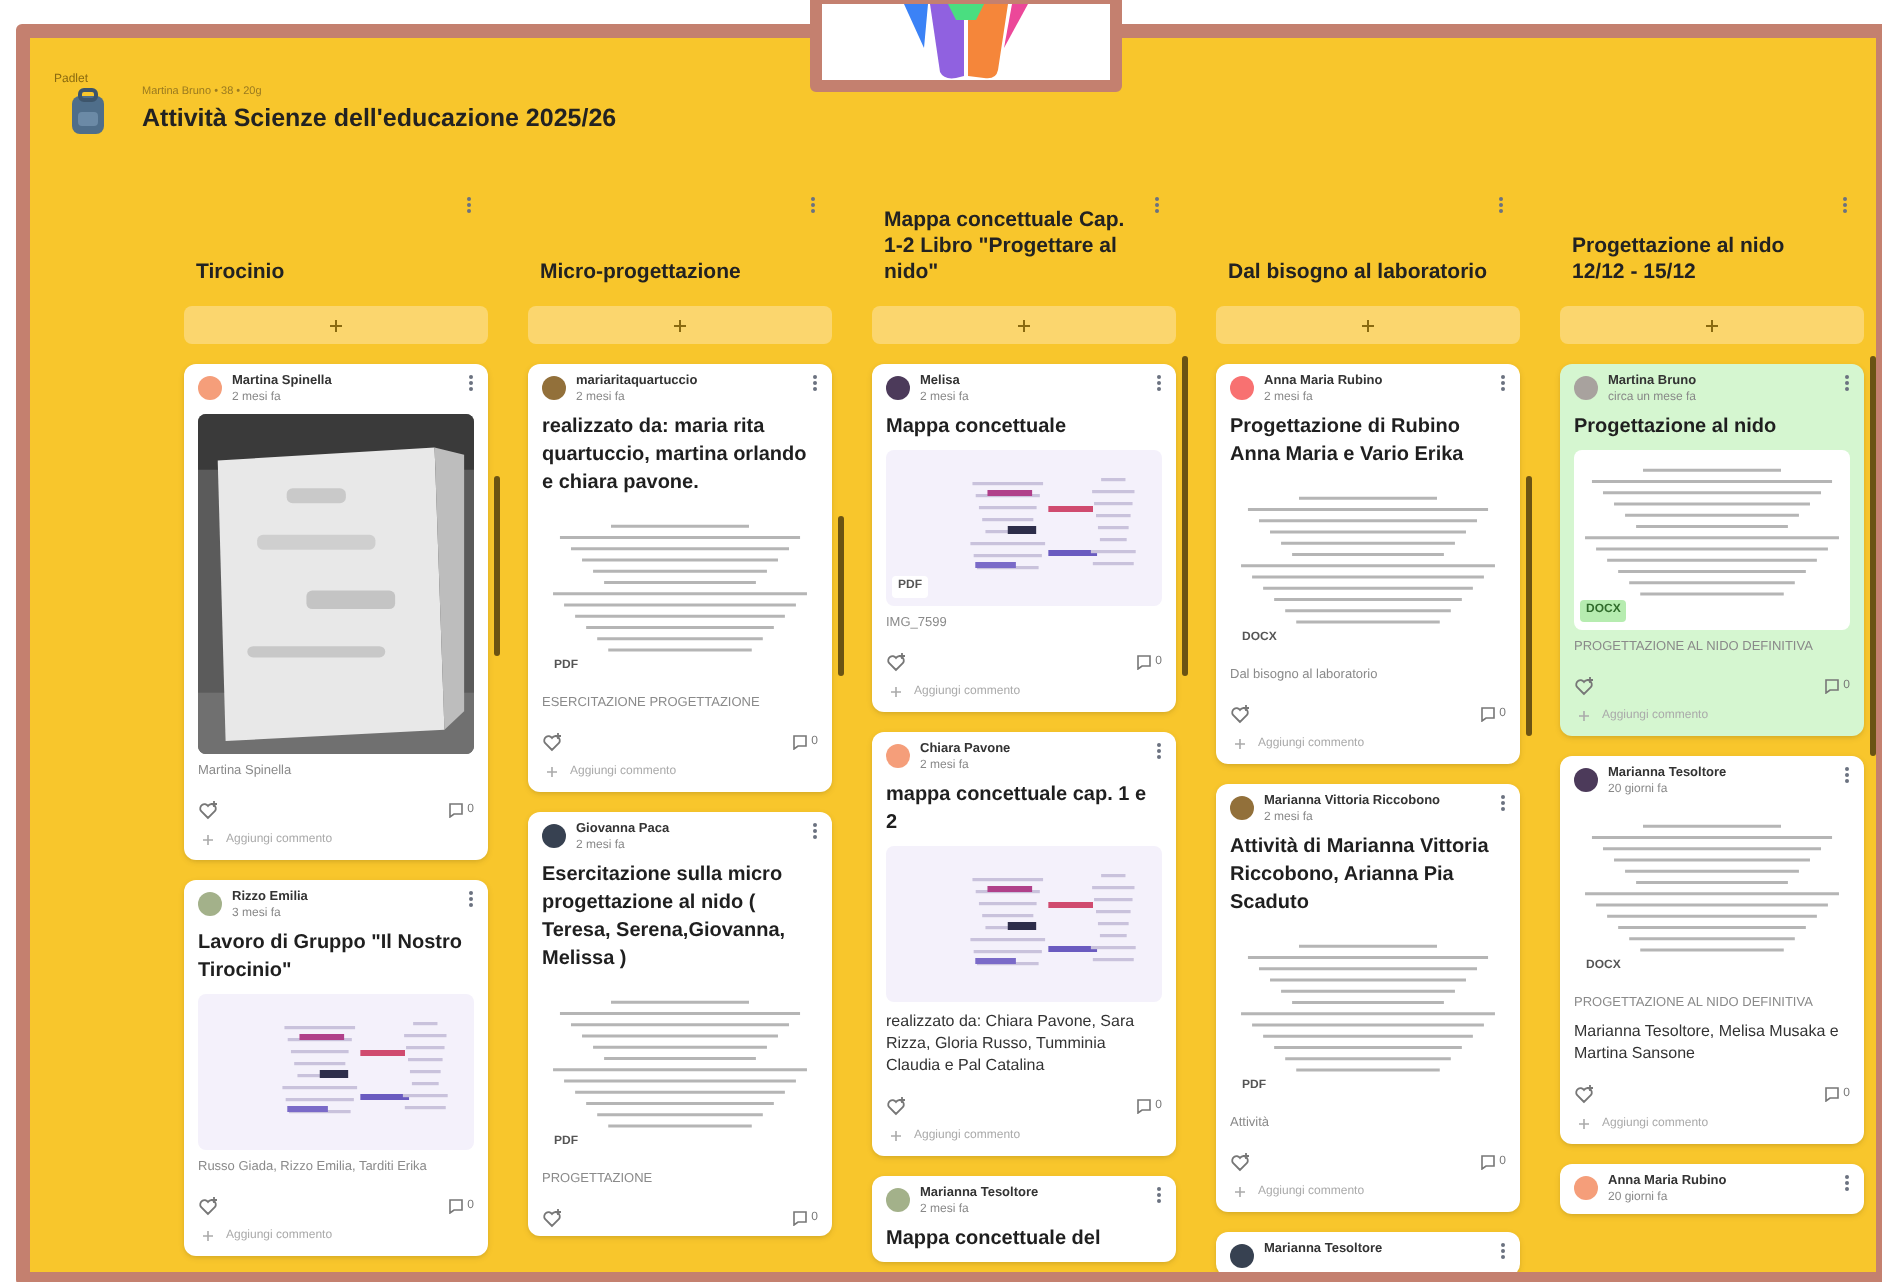 The image size is (1882, 1282). I want to click on column-title: Mappa concettuale Cap. 1-2 Libro "Progettare al nido", so click(1005, 247).